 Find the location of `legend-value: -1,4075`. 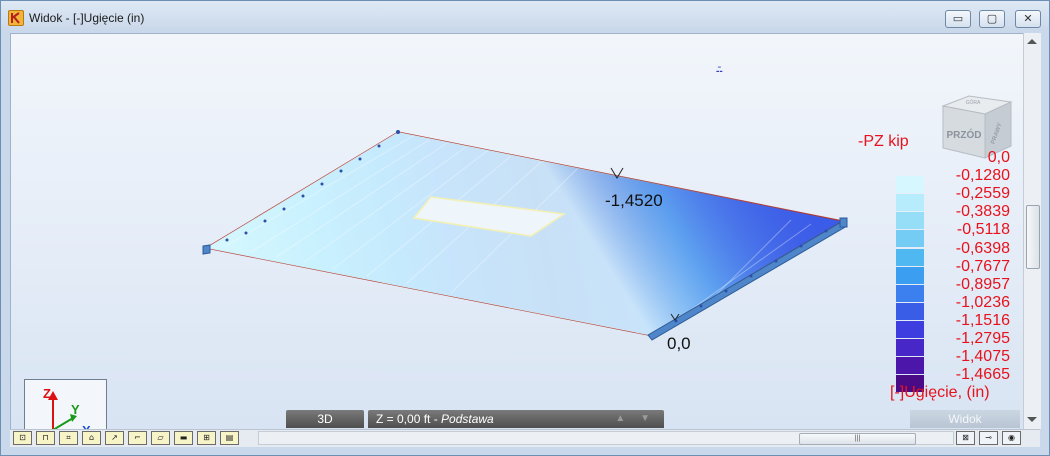

legend-value: -1,4075 is located at coordinates (982, 357).